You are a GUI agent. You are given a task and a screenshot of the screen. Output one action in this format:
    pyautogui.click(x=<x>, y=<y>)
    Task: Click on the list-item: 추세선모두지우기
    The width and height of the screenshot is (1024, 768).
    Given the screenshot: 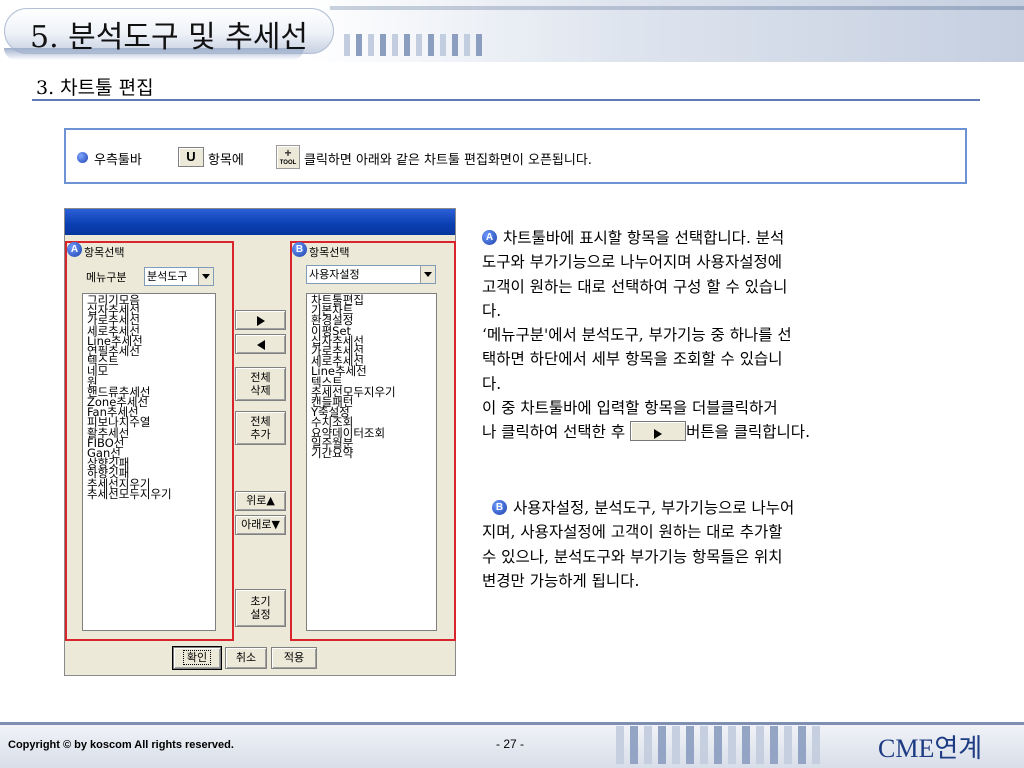 What is the action you would take?
    pyautogui.click(x=149, y=494)
    